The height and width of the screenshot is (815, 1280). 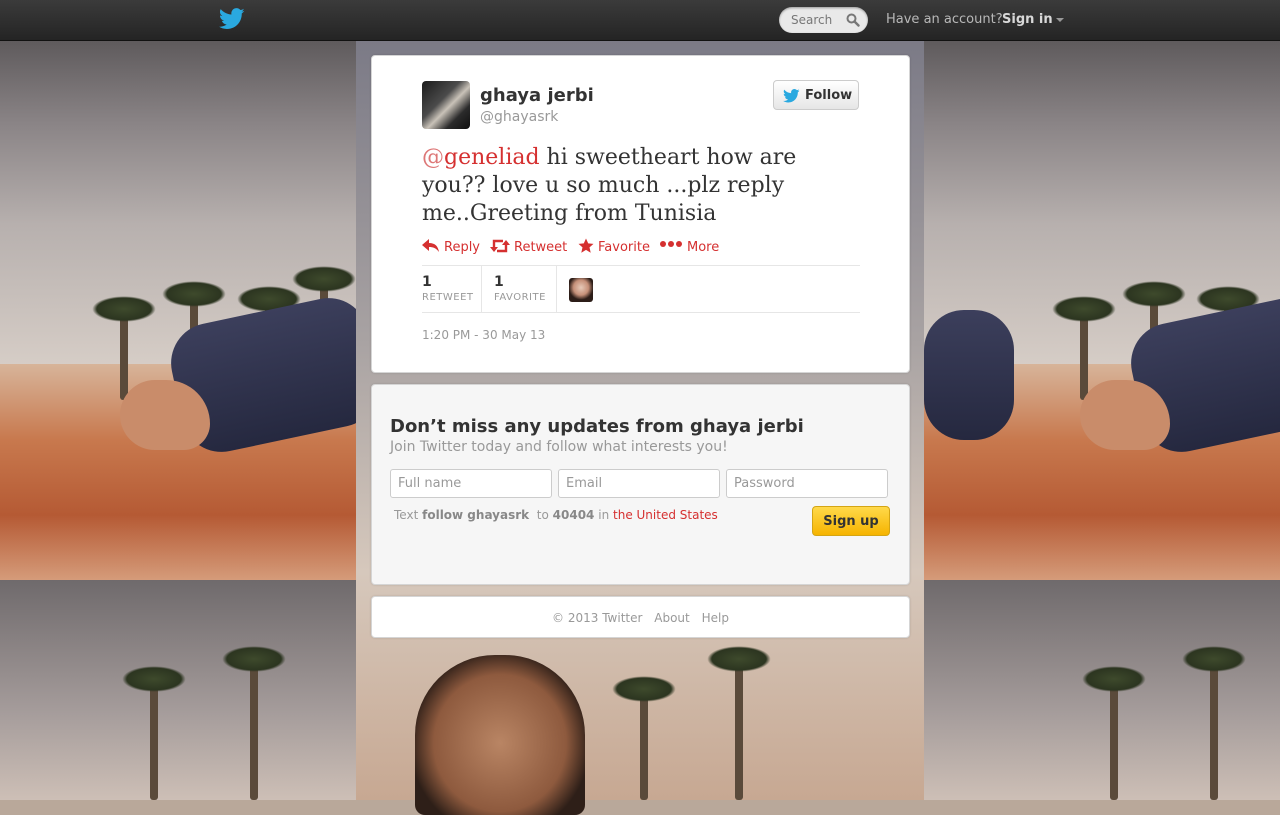 I want to click on retweet-count: 1 RETWEET, so click(x=448, y=288).